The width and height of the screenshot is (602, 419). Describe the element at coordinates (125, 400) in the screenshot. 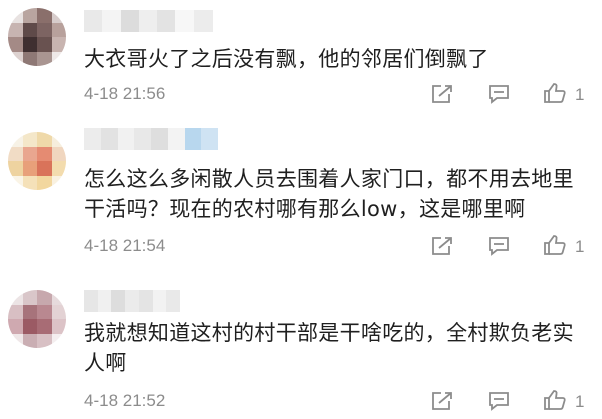

I see `comment-timestamp: 4-18 21:52` at that location.